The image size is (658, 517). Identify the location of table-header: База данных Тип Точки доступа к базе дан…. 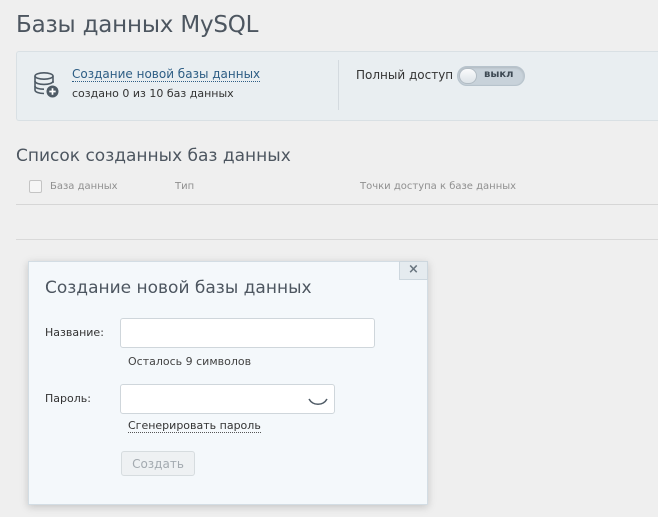
(337, 189).